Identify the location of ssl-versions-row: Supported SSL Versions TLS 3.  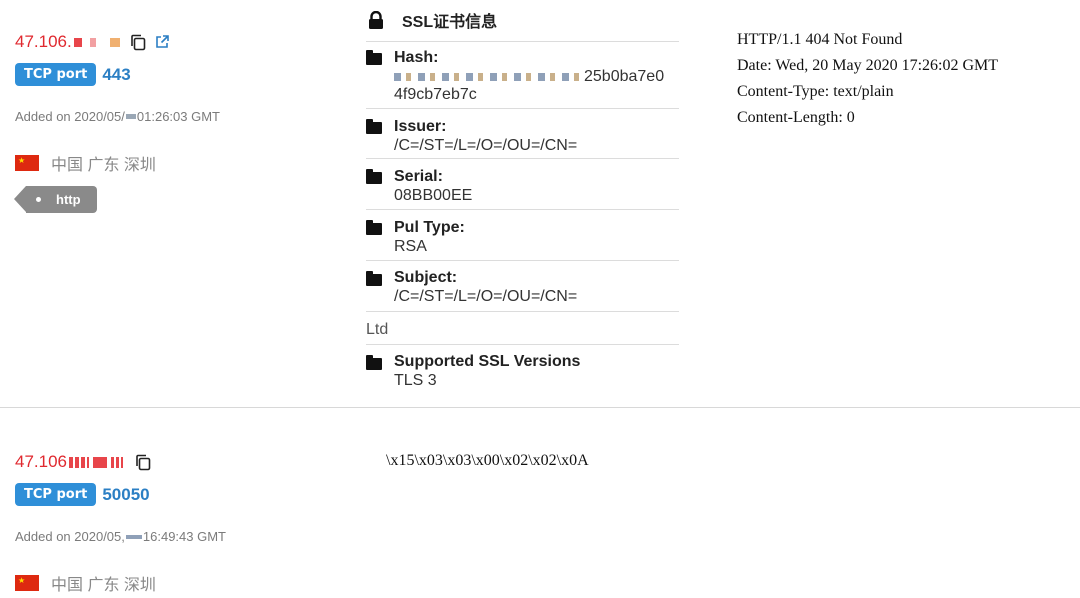
(522, 367).